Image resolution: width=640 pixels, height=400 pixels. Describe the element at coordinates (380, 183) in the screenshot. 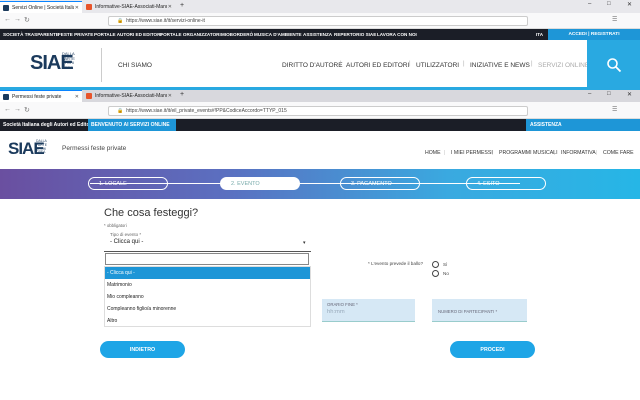

I see `step-pagamento: 3. PAGAMENTO` at that location.